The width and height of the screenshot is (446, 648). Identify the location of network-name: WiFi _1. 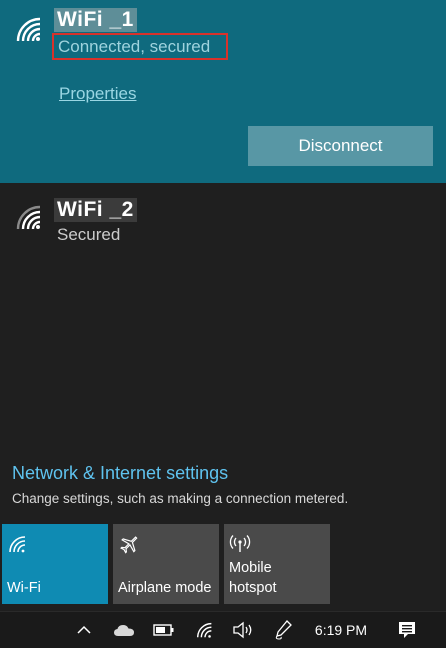
(95, 20).